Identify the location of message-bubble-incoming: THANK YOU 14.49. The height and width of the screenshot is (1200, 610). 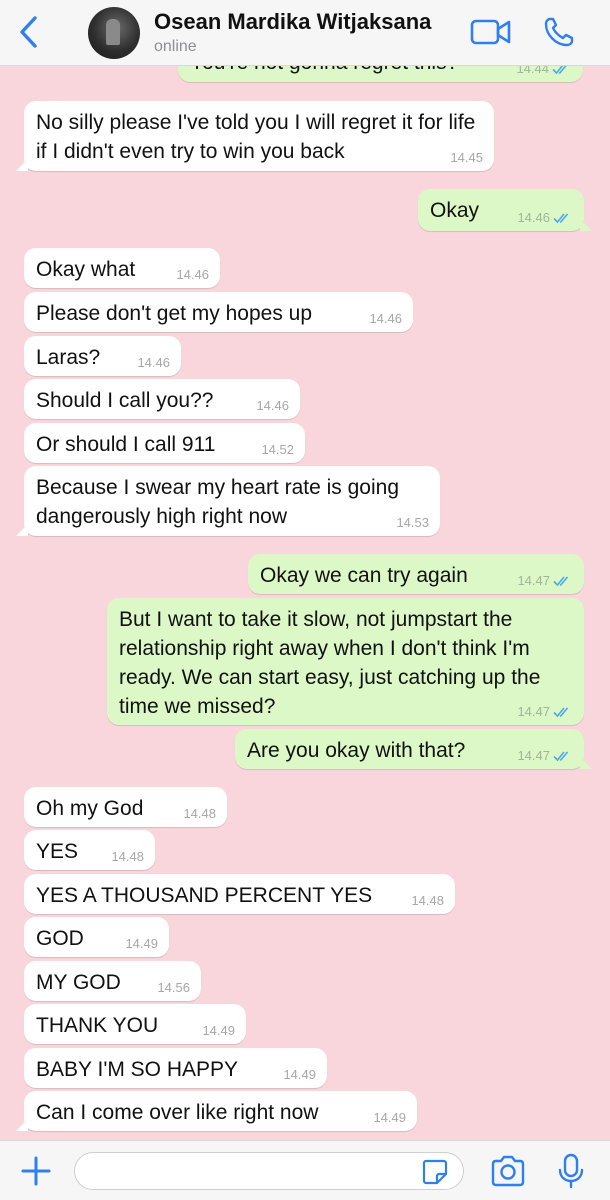
(135, 1024).